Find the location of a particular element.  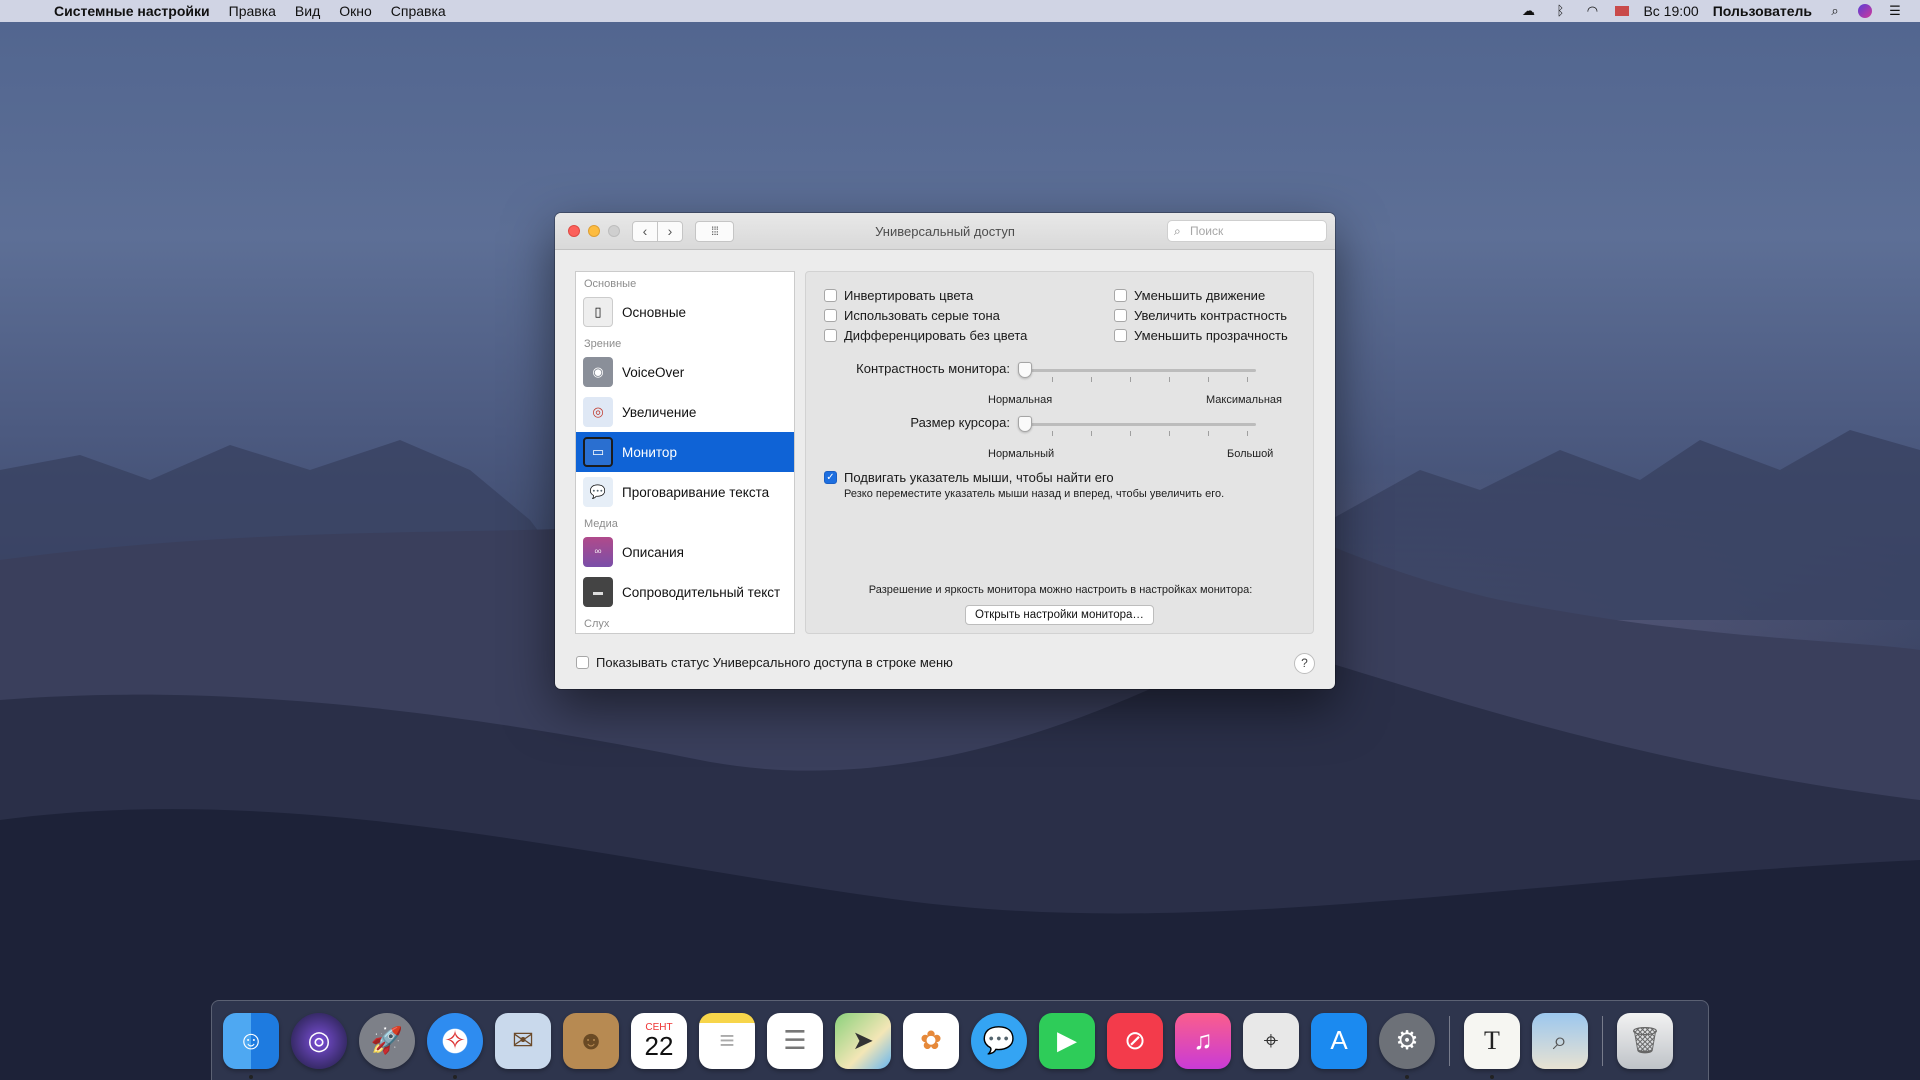

user-menu: Пользователь is located at coordinates (1762, 11).